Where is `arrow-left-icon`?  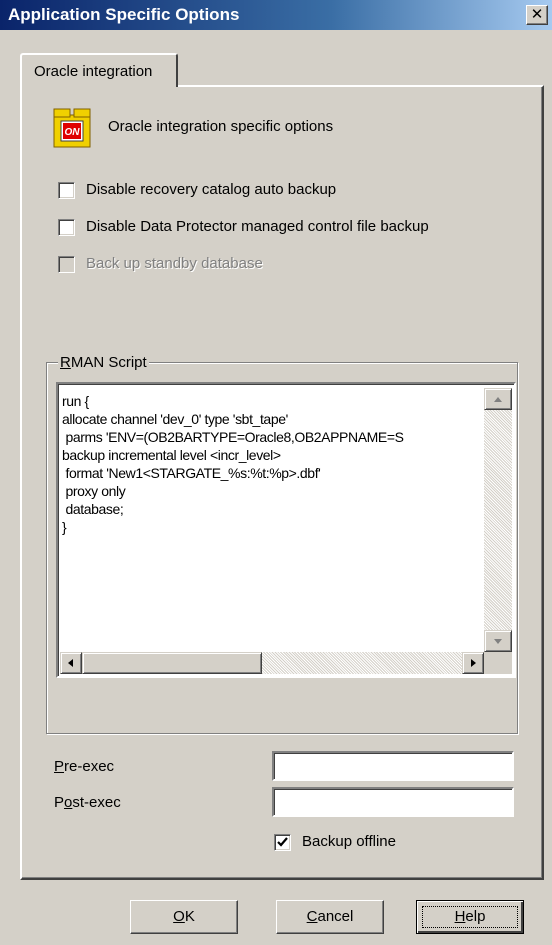 arrow-left-icon is located at coordinates (70, 663).